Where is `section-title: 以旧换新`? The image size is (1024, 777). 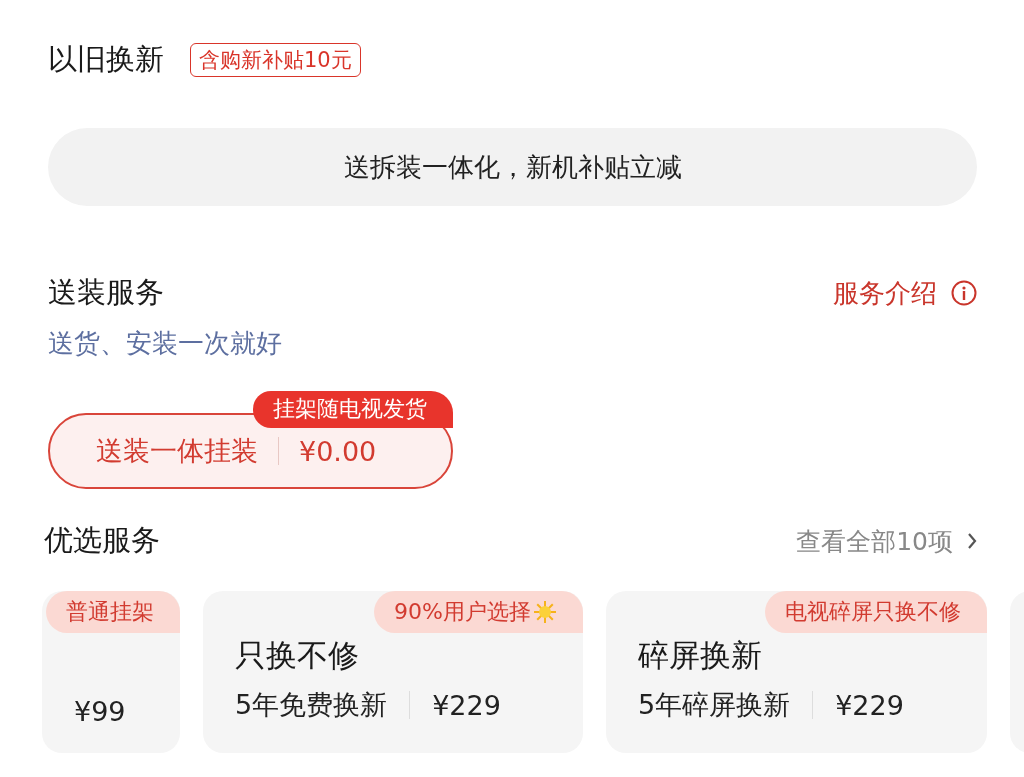 section-title: 以旧换新 is located at coordinates (106, 59).